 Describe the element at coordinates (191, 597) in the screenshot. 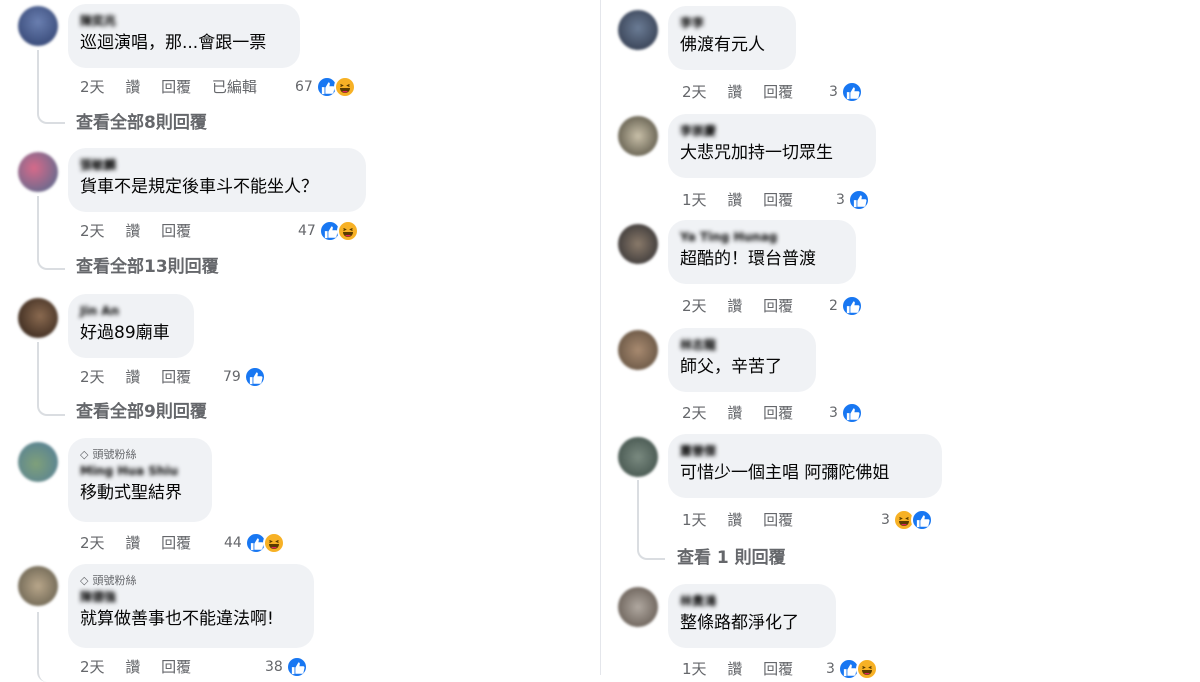

I see `commenter-name: 陳德強` at that location.